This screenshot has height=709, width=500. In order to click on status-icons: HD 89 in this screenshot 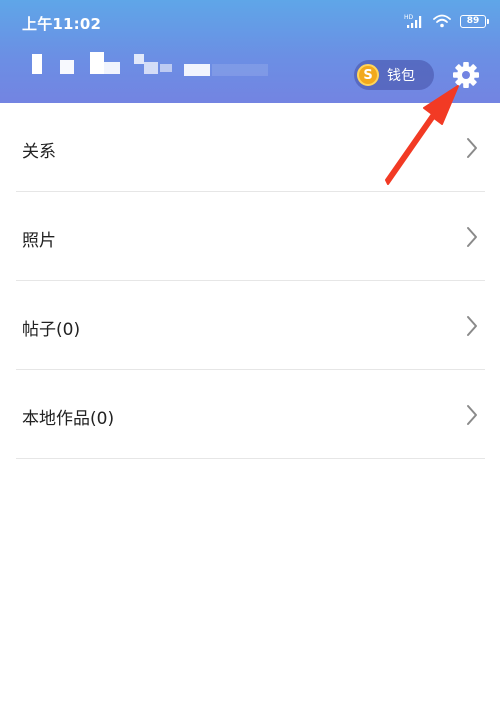, I will do `click(446, 21)`.